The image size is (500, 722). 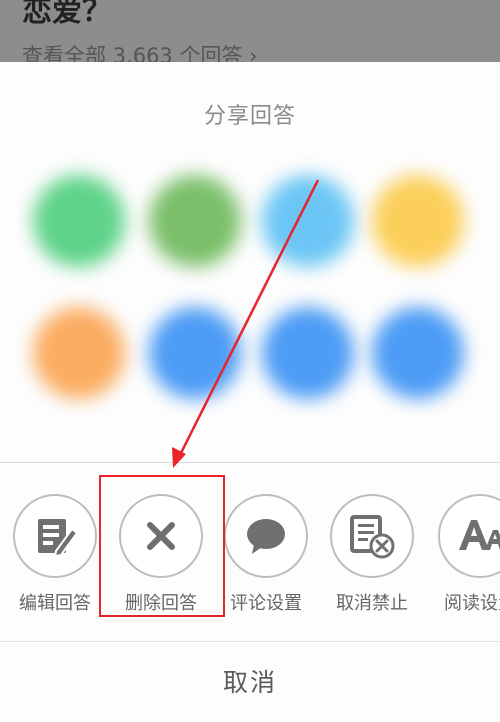 What do you see at coordinates (250, 641) in the screenshot?
I see `cancel-divider` at bounding box center [250, 641].